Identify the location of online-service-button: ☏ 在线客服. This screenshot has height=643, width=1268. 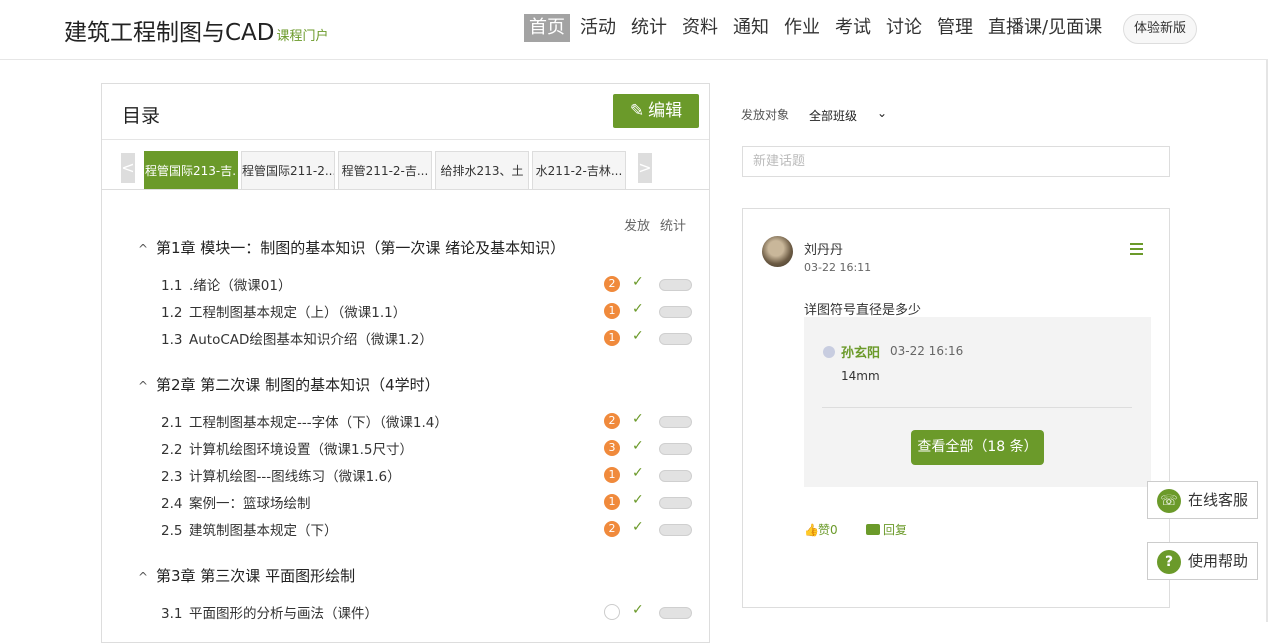
(1202, 500).